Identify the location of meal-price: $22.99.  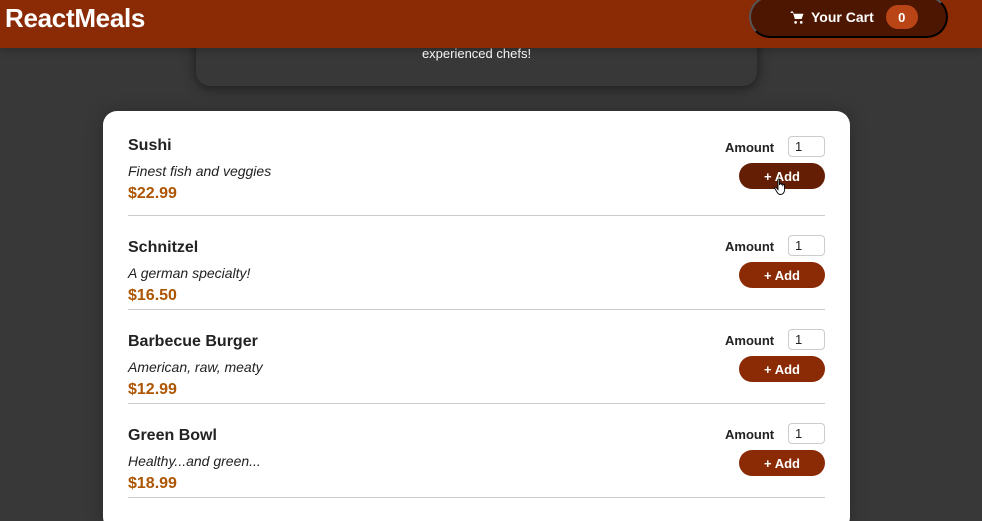
(152, 193).